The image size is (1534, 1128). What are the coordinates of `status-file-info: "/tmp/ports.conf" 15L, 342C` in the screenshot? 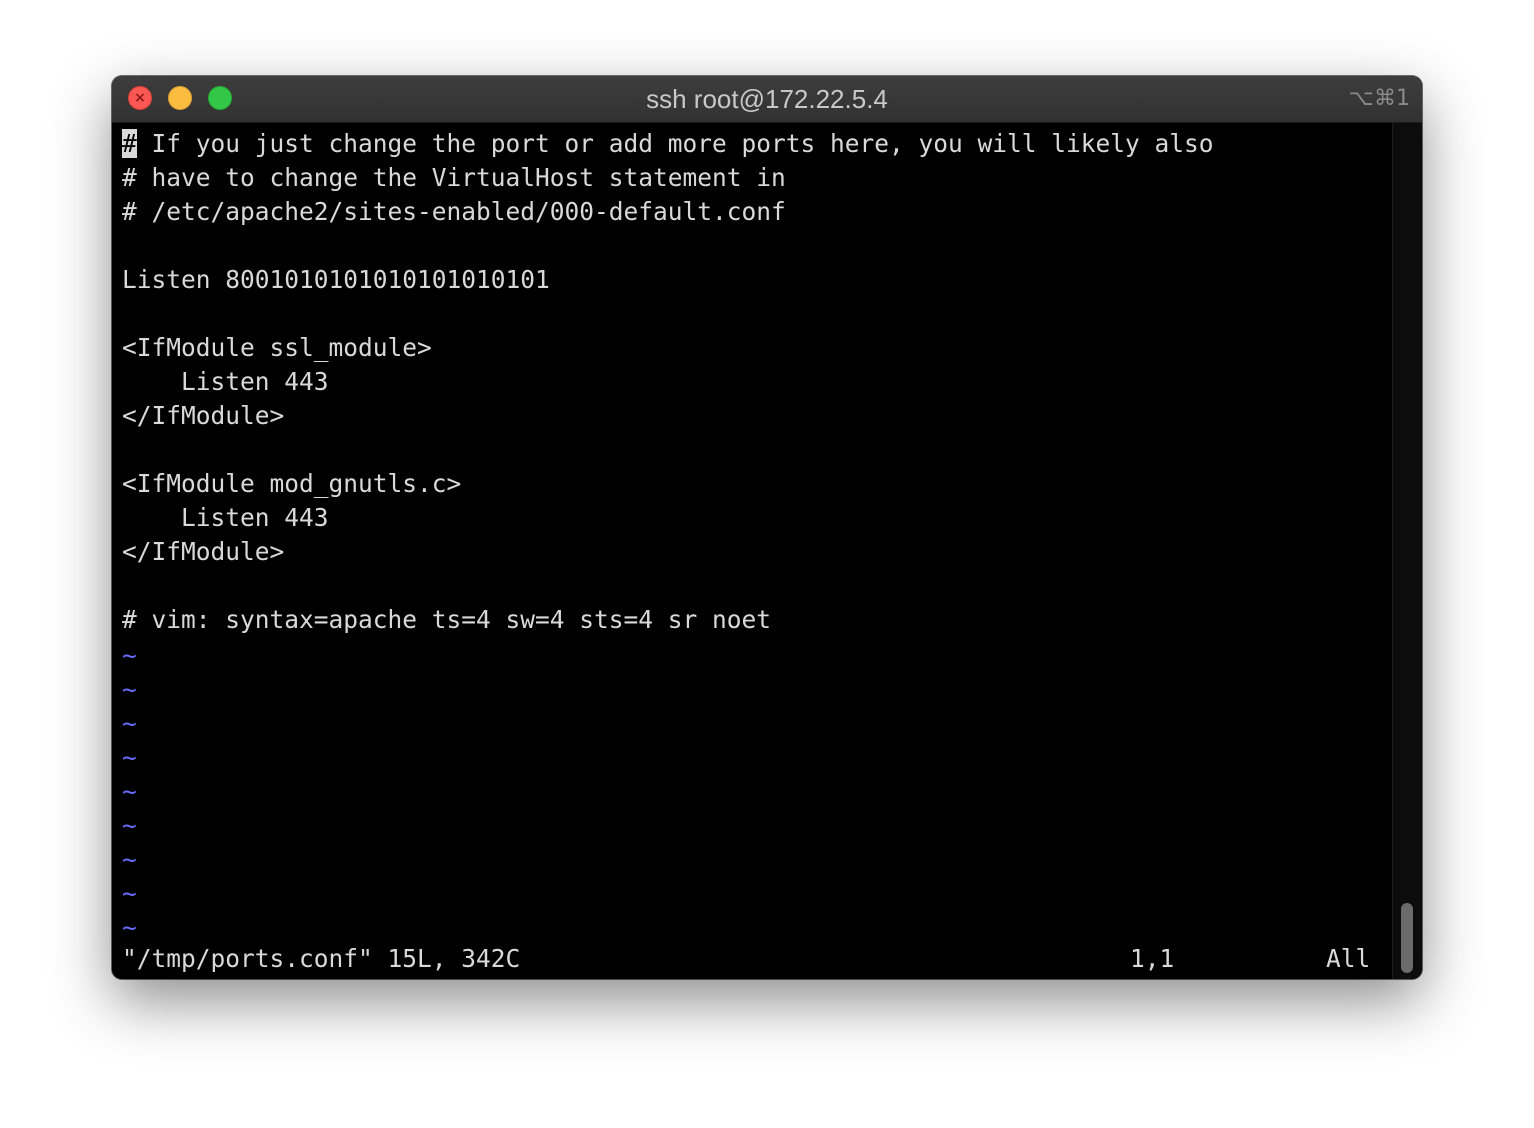 It's located at (321, 958).